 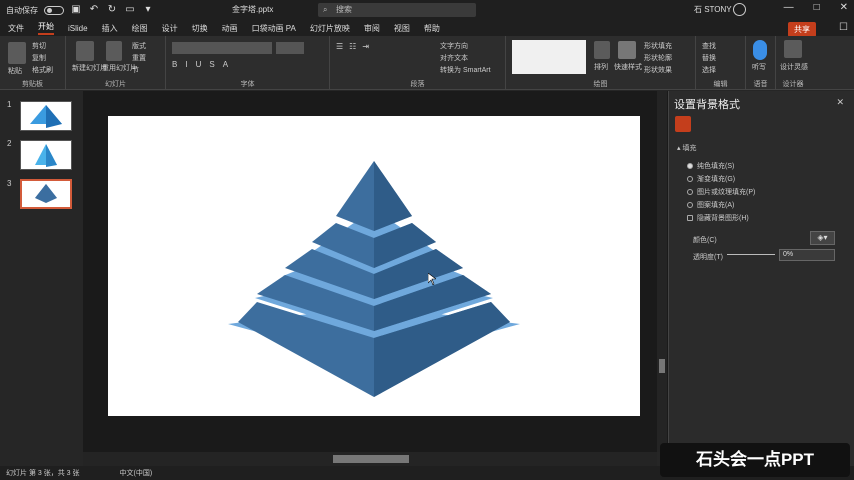 I want to click on tab-transitions: 切换, so click(x=200, y=28).